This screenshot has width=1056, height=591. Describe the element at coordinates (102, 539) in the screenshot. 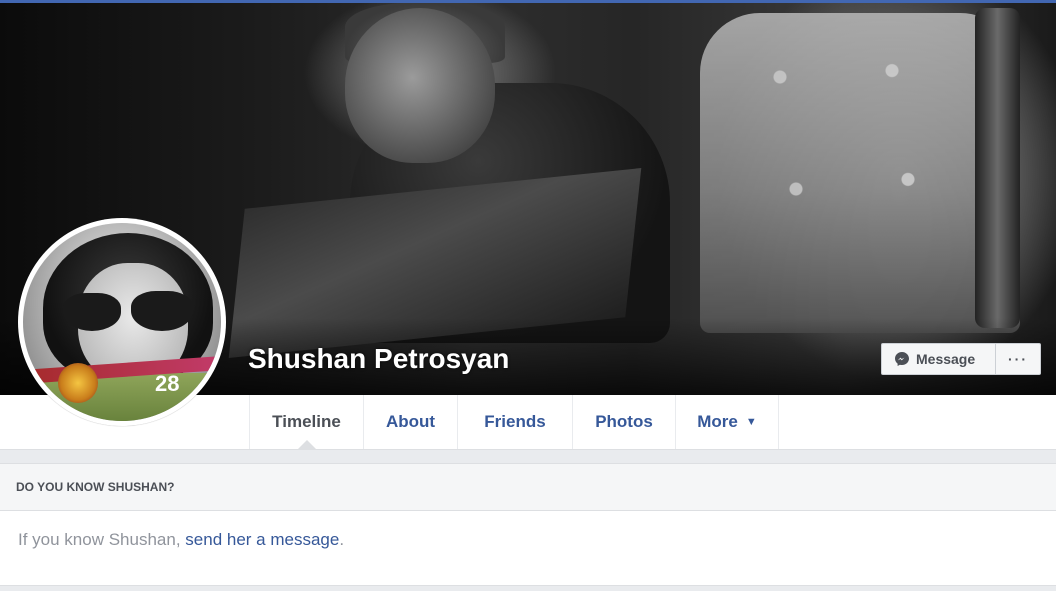

I see `know-card-text: If you know Shushan,` at that location.